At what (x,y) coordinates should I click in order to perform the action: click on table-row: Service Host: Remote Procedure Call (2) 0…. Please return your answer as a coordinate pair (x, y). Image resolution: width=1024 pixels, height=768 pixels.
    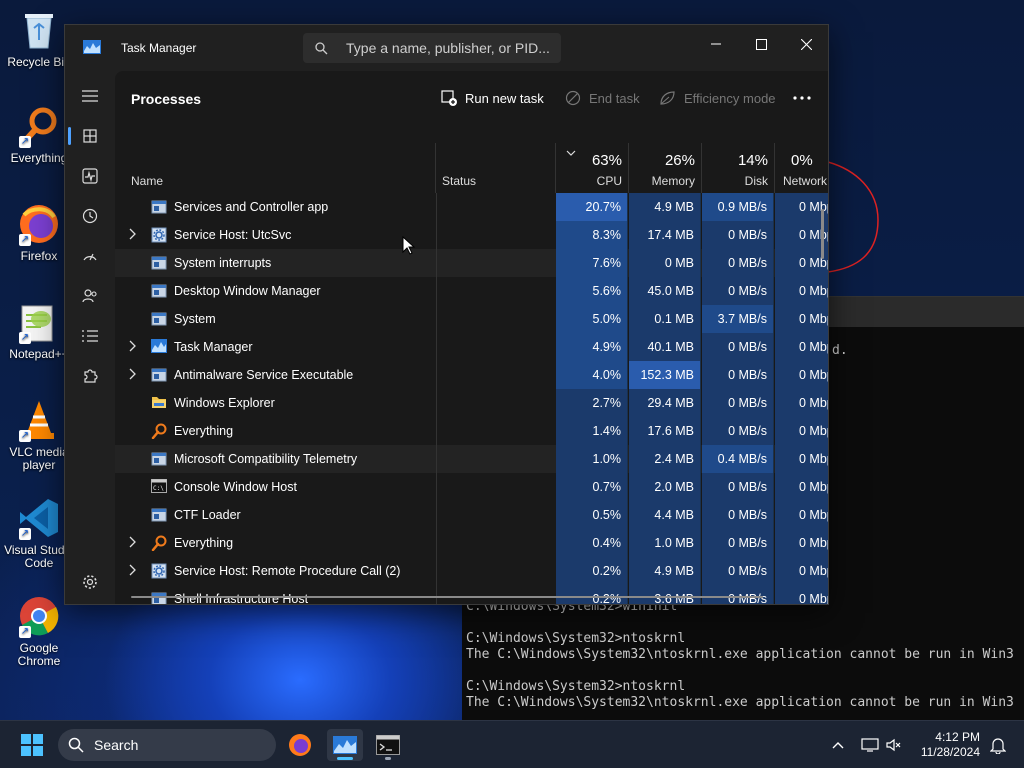
    Looking at the image, I should click on (471, 571).